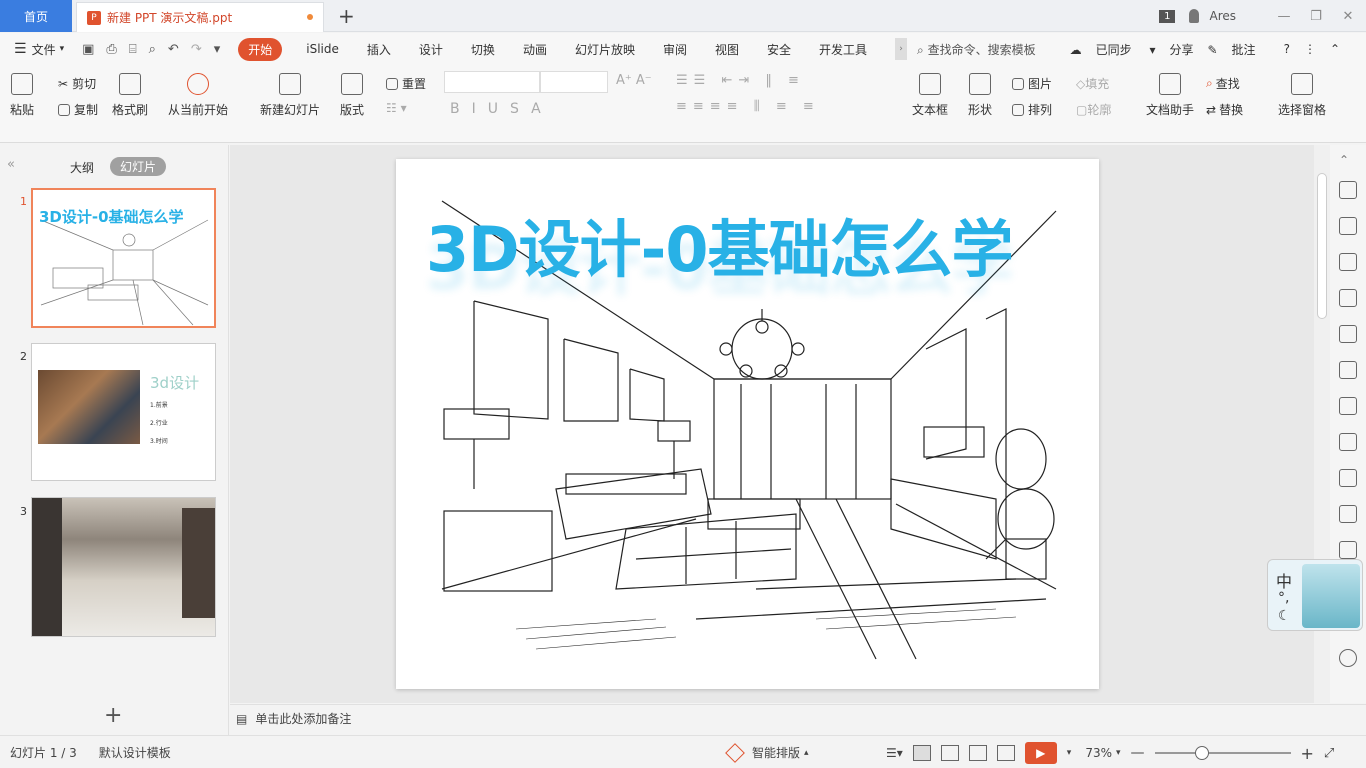 This screenshot has height=768, width=1366. What do you see at coordinates (1032, 83) in the screenshot?
I see `picture-button: 图片` at bounding box center [1032, 83].